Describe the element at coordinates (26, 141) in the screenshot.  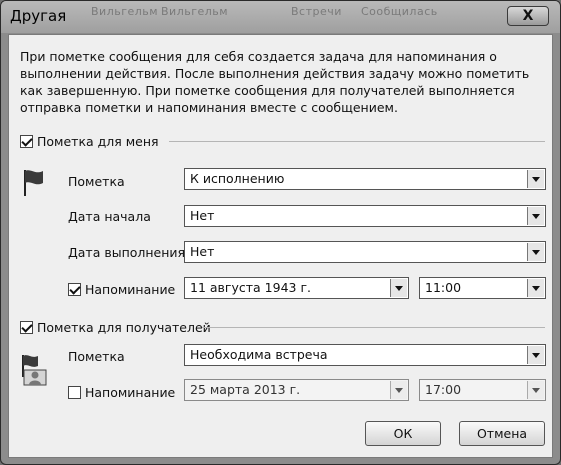
I see `flag-for-me-checkbox` at that location.